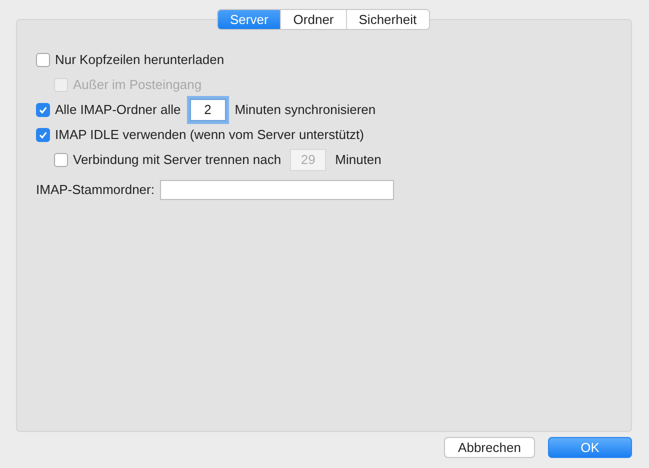  I want to click on checkbox-label: IMAP IDLE verwenden (wenn vom Server unterstützt), so click(209, 134).